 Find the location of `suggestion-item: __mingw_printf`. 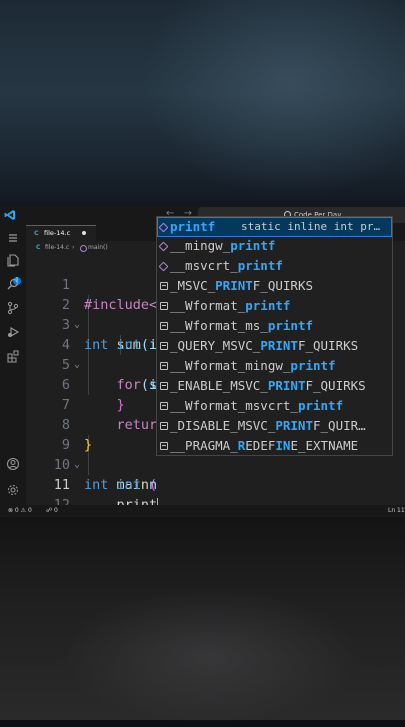

suggestion-item: __mingw_printf is located at coordinates (274, 246).